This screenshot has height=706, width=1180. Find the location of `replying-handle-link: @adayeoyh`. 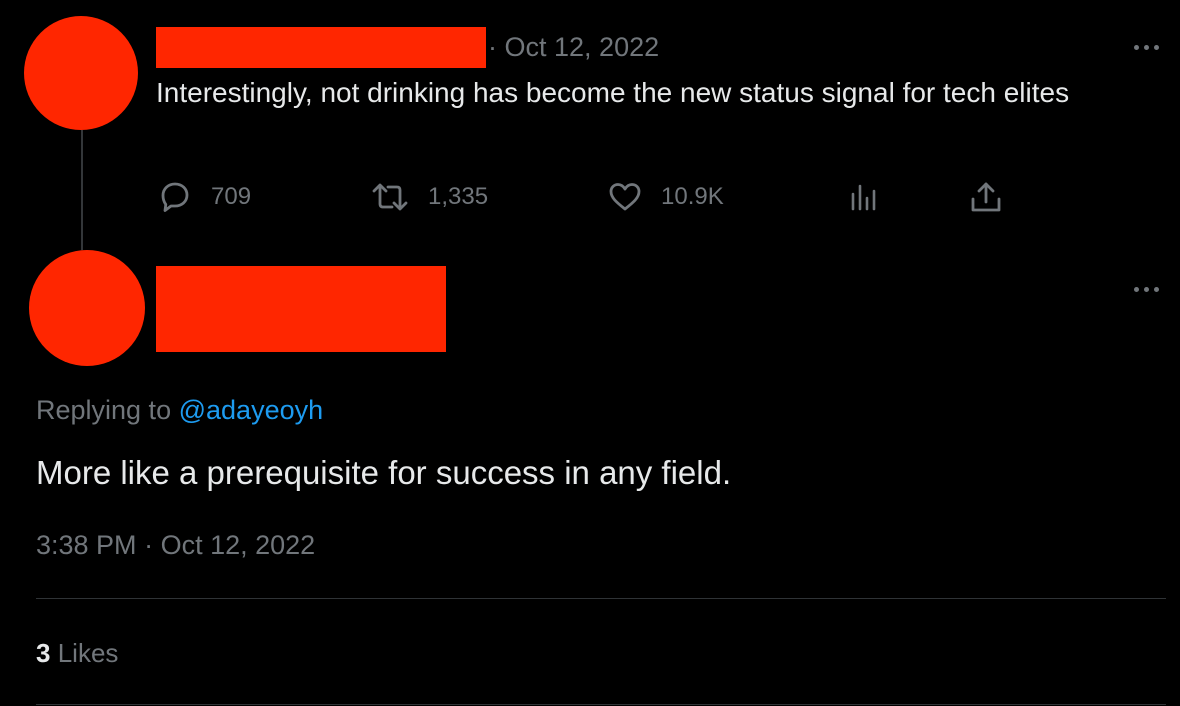

replying-handle-link: @adayeoyh is located at coordinates (251, 410).